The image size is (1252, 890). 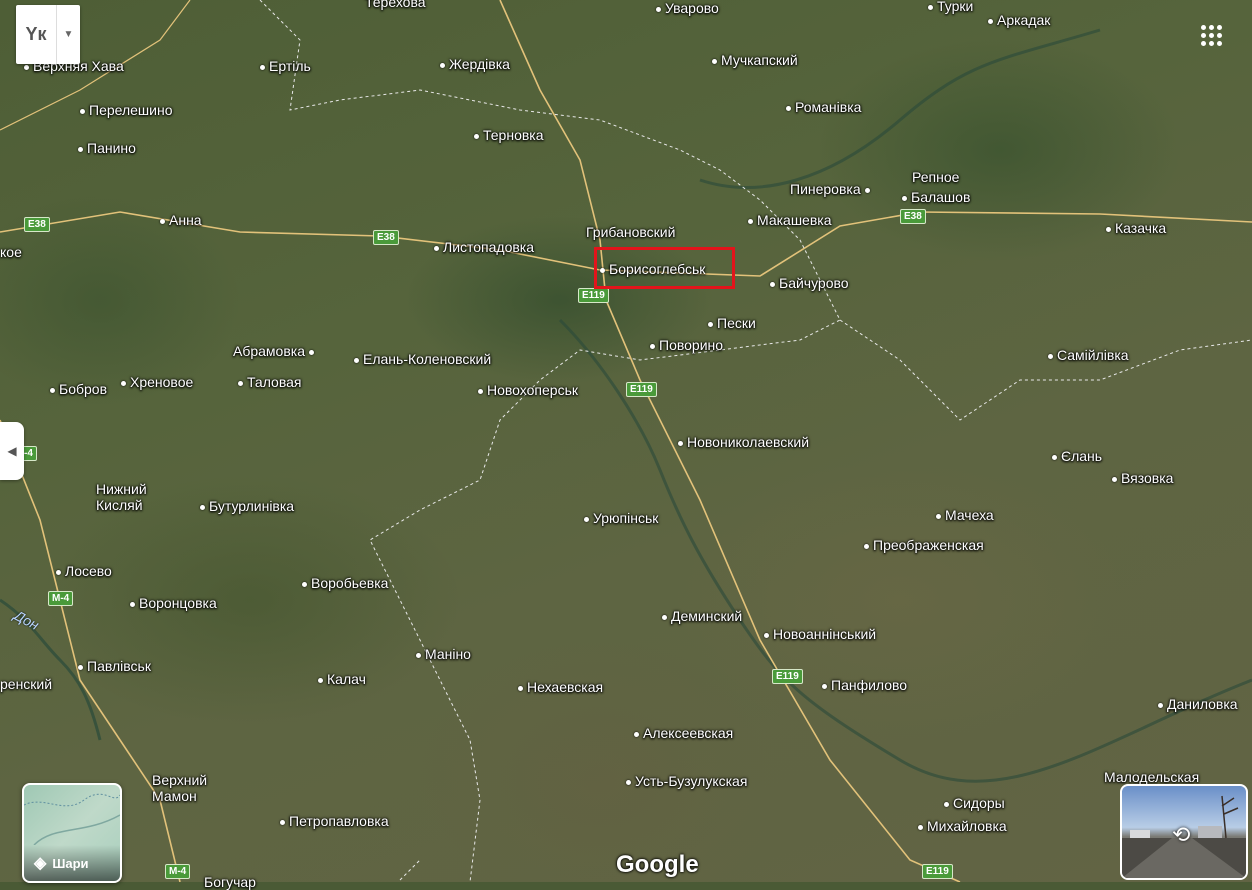 I want to click on layers-button: ◈ Шари, so click(x=72, y=833).